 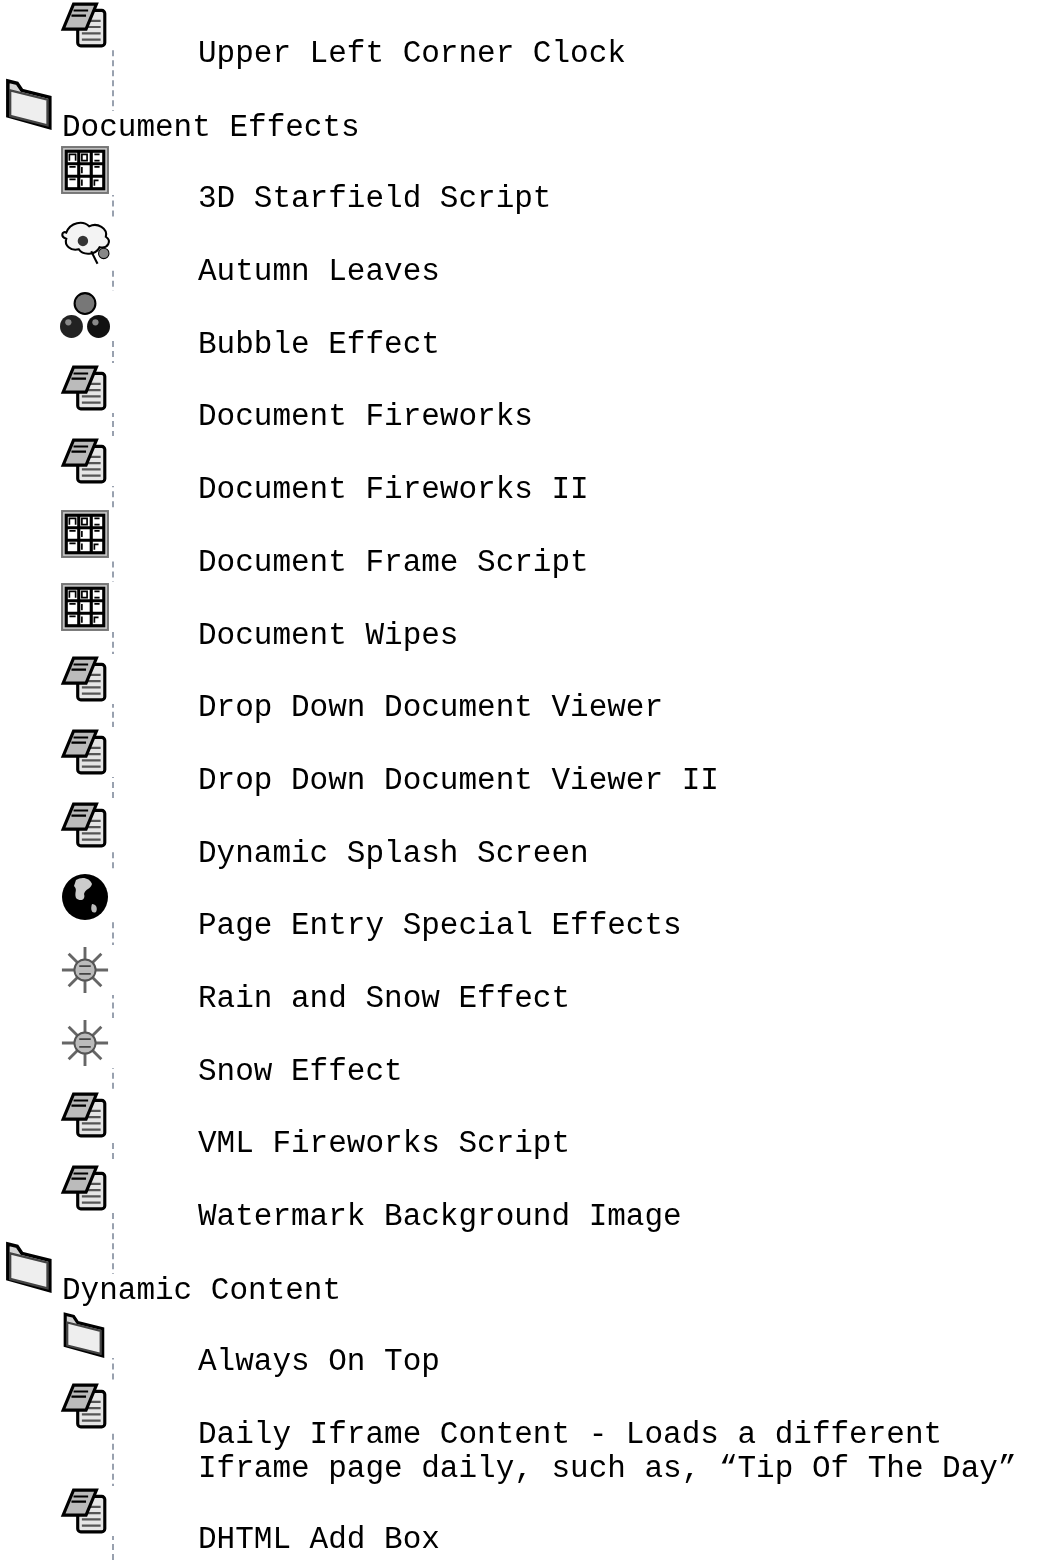 I want to click on item-label: Document Fireworks II, so click(x=626, y=491).